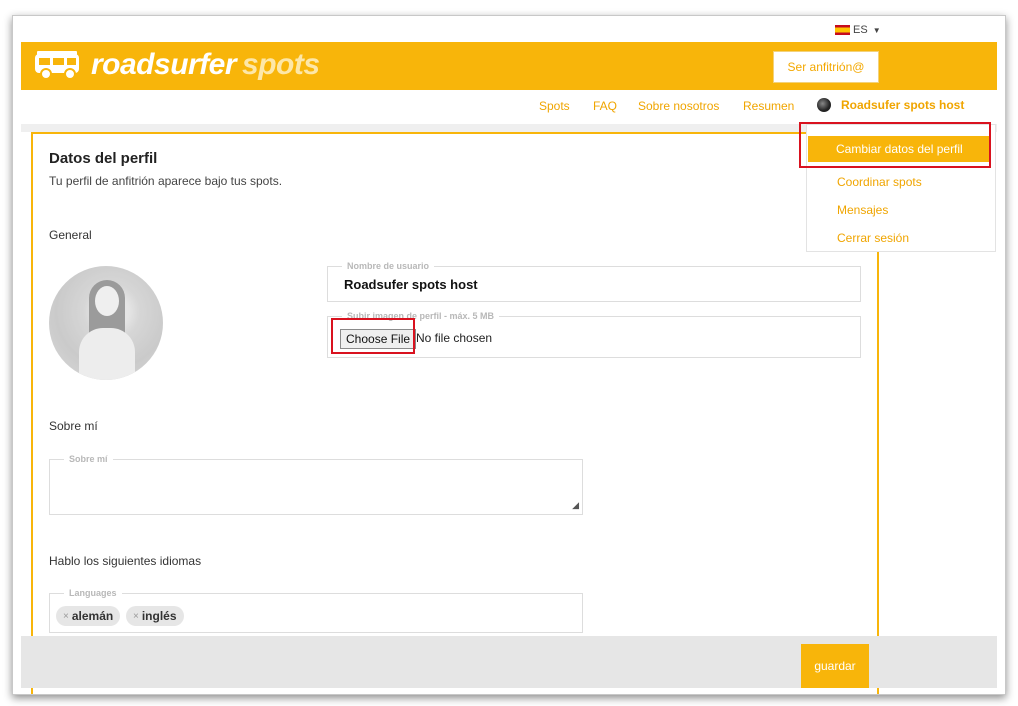 This screenshot has height=706, width=1018. I want to click on menu-item-messages: Mensajes, so click(862, 210).